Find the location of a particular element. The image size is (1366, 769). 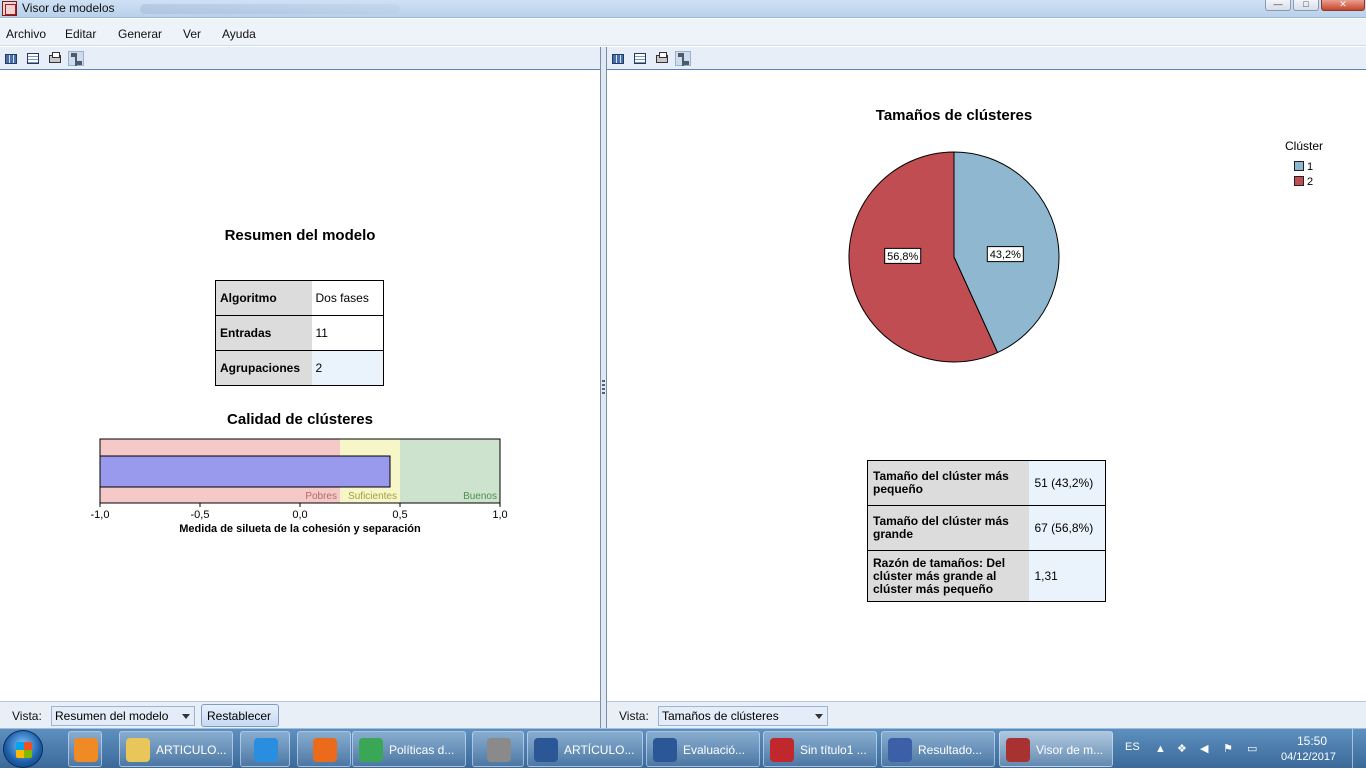

vista-select-value: Tamaños de clústeres is located at coordinates (720, 716).